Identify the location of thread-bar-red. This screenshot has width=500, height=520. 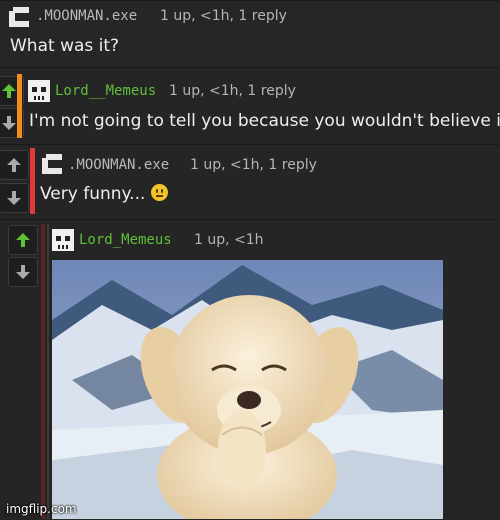
(32, 181).